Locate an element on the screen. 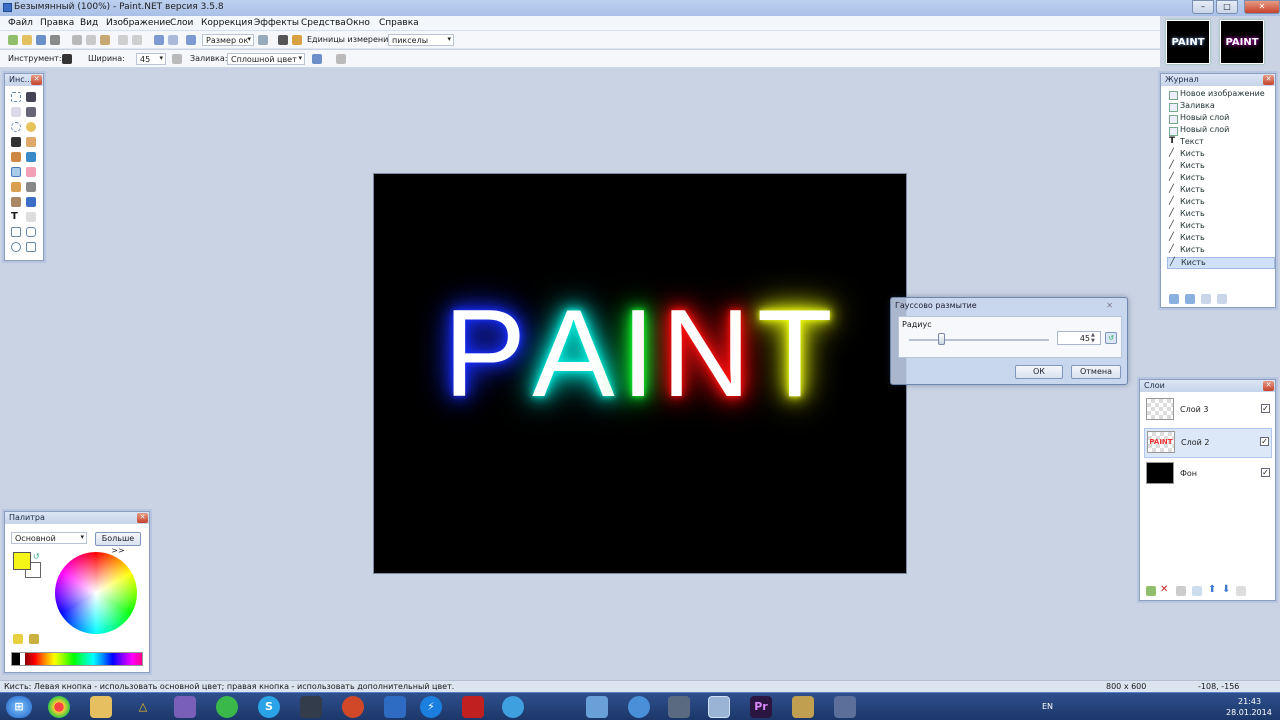 This screenshot has width=1280, height=720. radius-slider-thumb is located at coordinates (941, 339).